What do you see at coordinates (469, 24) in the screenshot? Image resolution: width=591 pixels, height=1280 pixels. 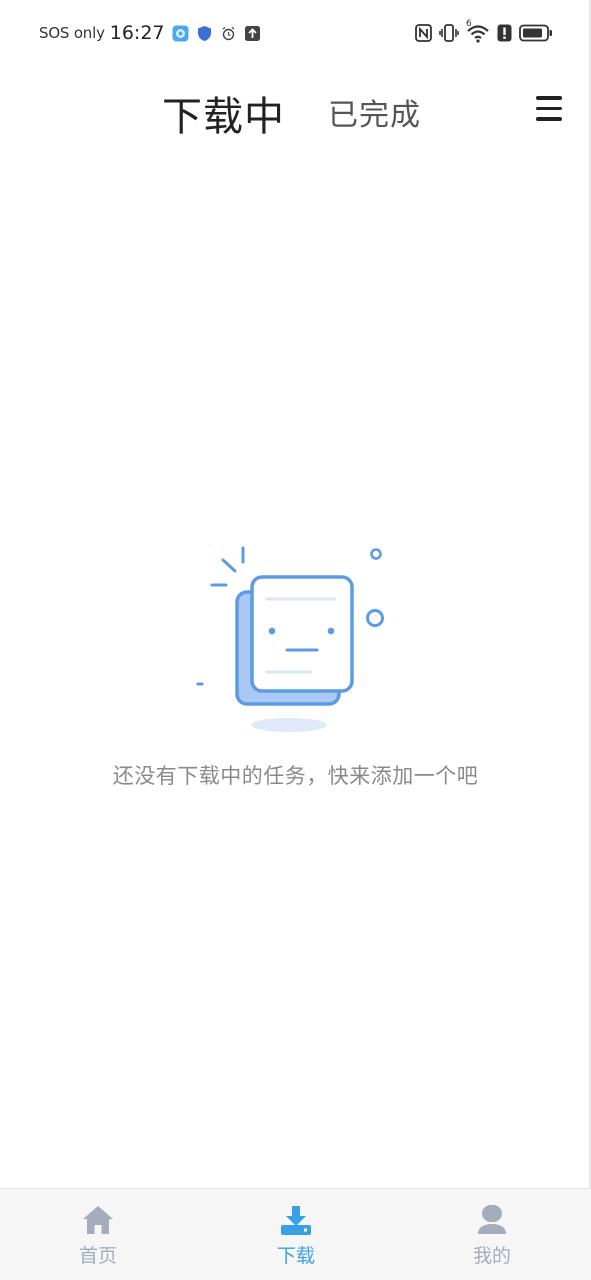 I see `wifi-badge: 6` at bounding box center [469, 24].